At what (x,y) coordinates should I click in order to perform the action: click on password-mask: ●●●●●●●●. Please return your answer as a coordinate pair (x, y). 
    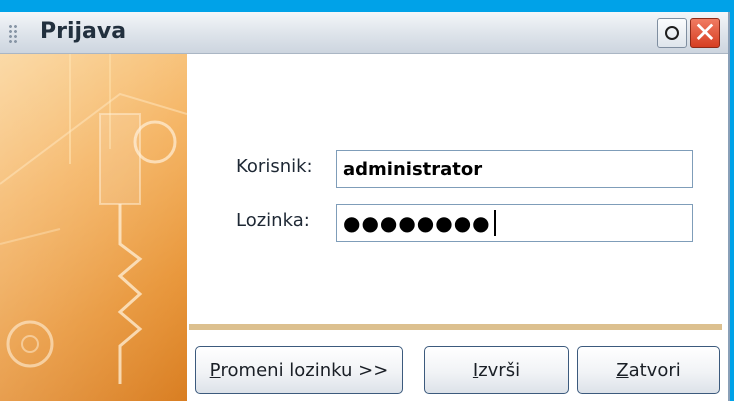
    Looking at the image, I should click on (417, 223).